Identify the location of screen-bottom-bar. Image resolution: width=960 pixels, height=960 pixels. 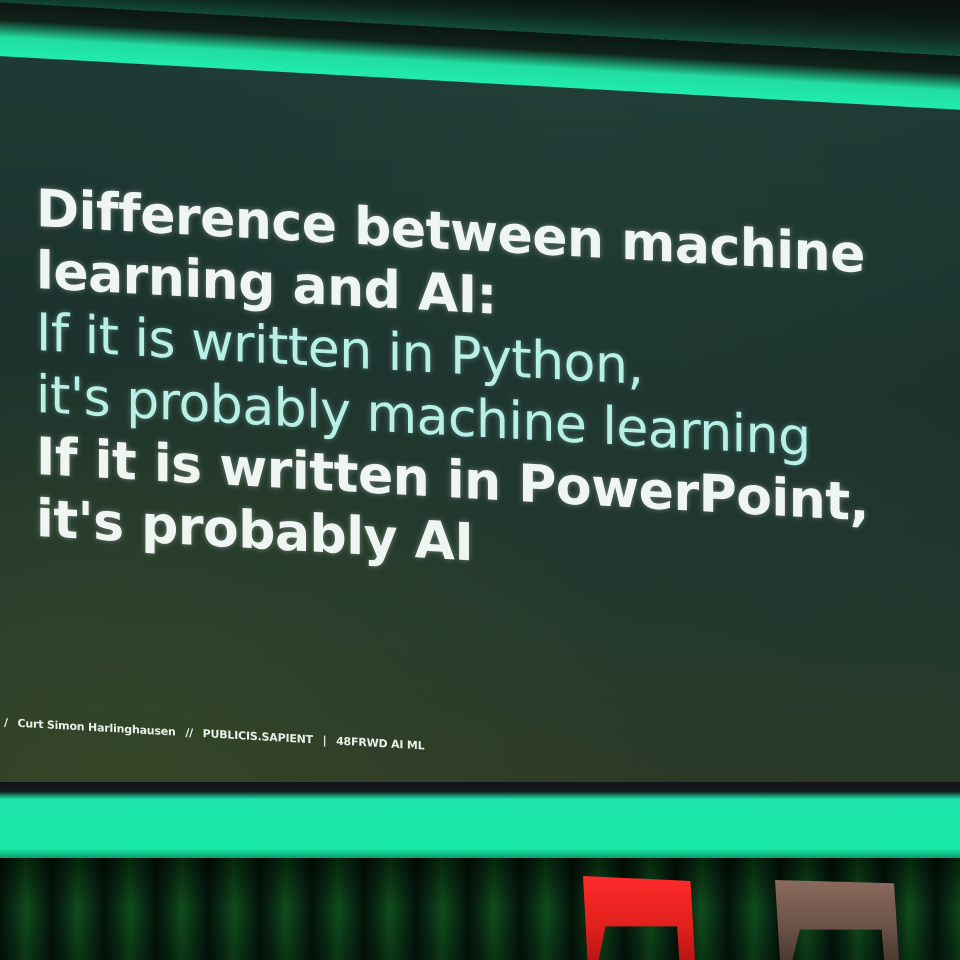
(480, 821).